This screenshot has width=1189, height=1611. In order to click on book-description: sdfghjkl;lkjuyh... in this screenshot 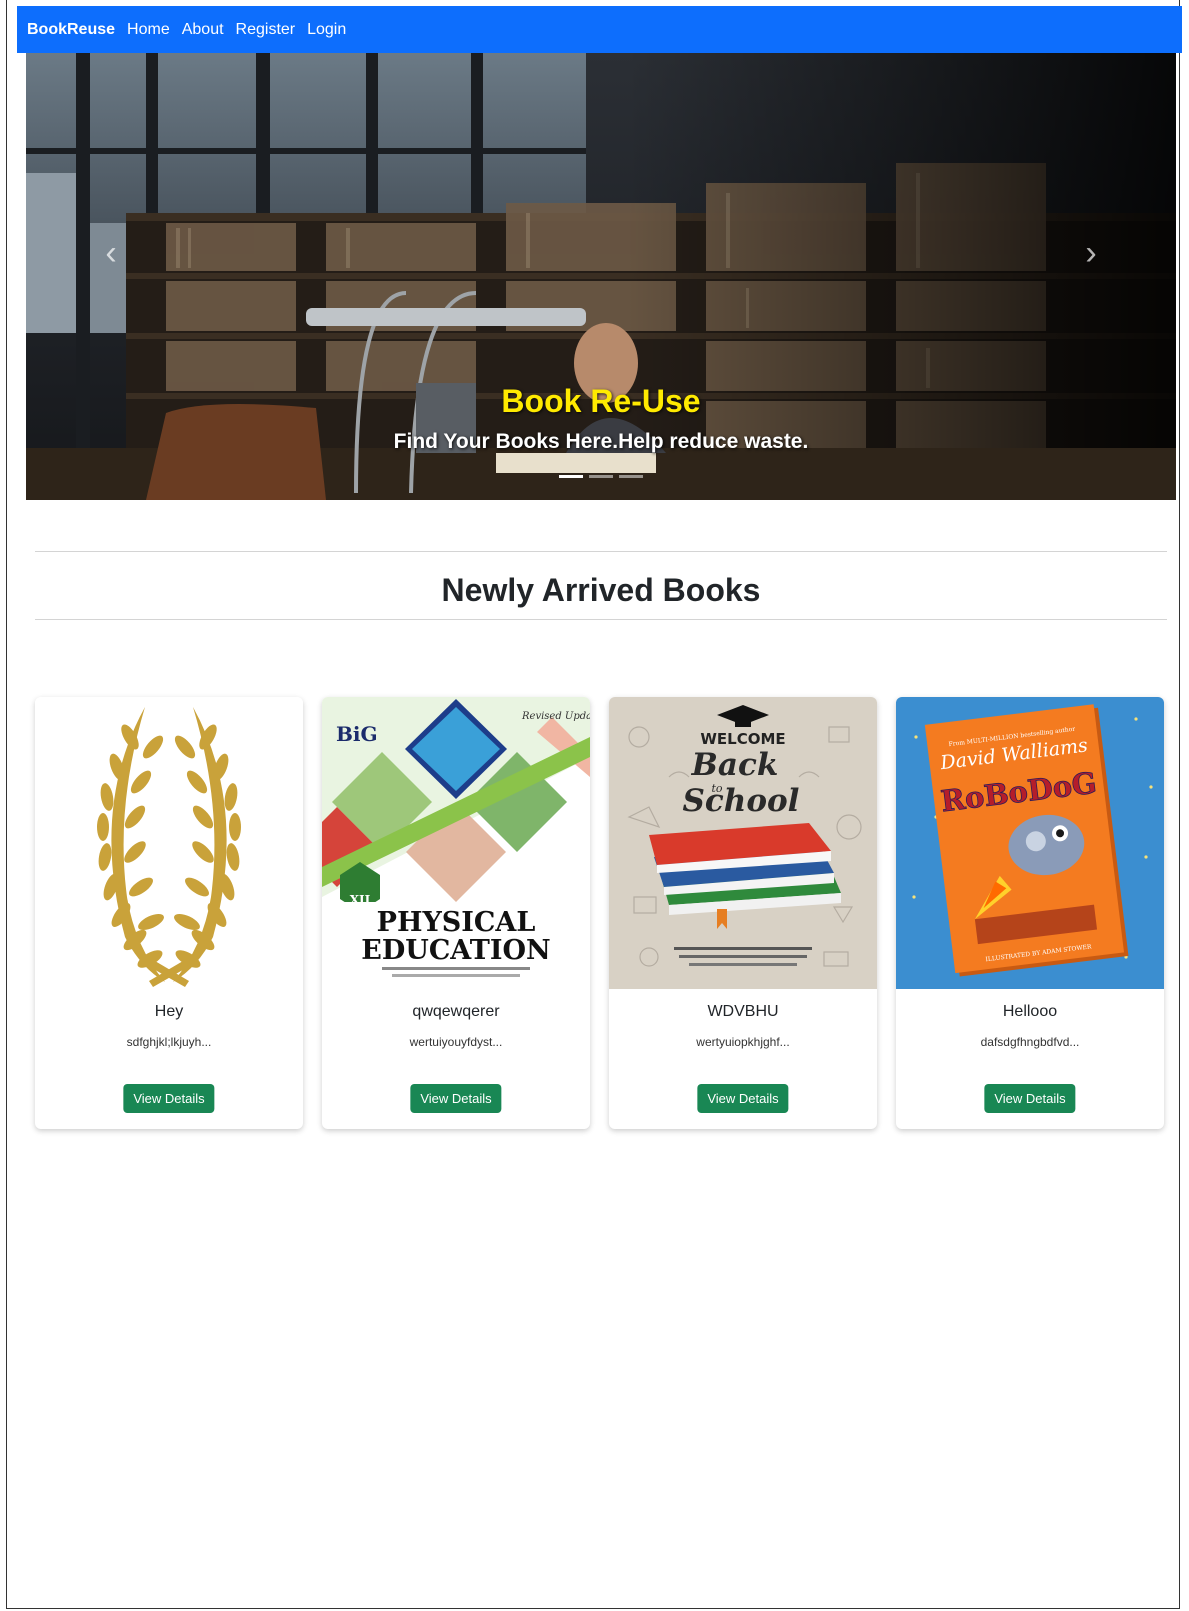, I will do `click(169, 1042)`.